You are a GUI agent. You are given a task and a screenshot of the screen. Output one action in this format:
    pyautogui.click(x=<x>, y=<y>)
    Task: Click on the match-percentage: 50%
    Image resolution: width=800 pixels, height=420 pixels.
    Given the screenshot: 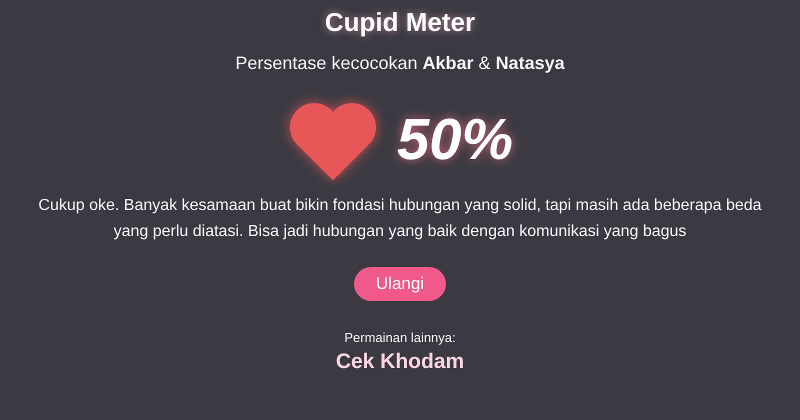 What is the action you would take?
    pyautogui.click(x=455, y=140)
    